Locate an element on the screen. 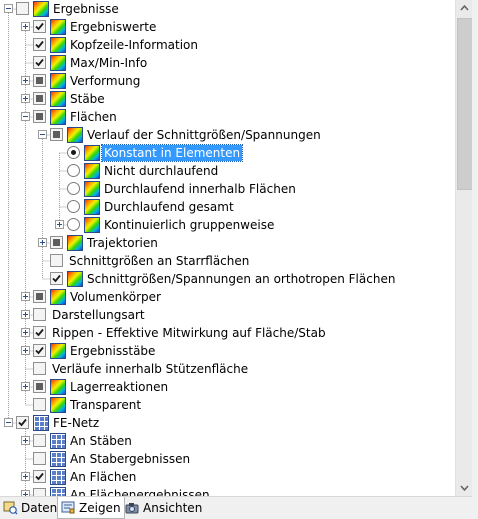 The image size is (478, 519). tree-item-label: Flächen is located at coordinates (93, 117).